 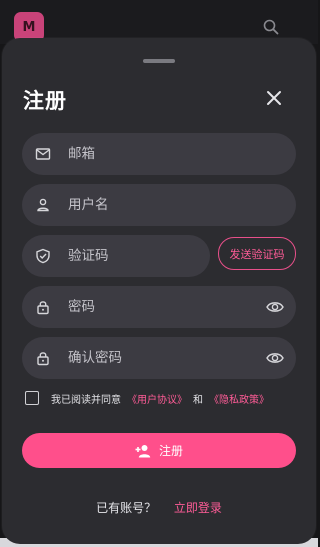 What do you see at coordinates (198, 508) in the screenshot?
I see `login-link: 立即登录` at bounding box center [198, 508].